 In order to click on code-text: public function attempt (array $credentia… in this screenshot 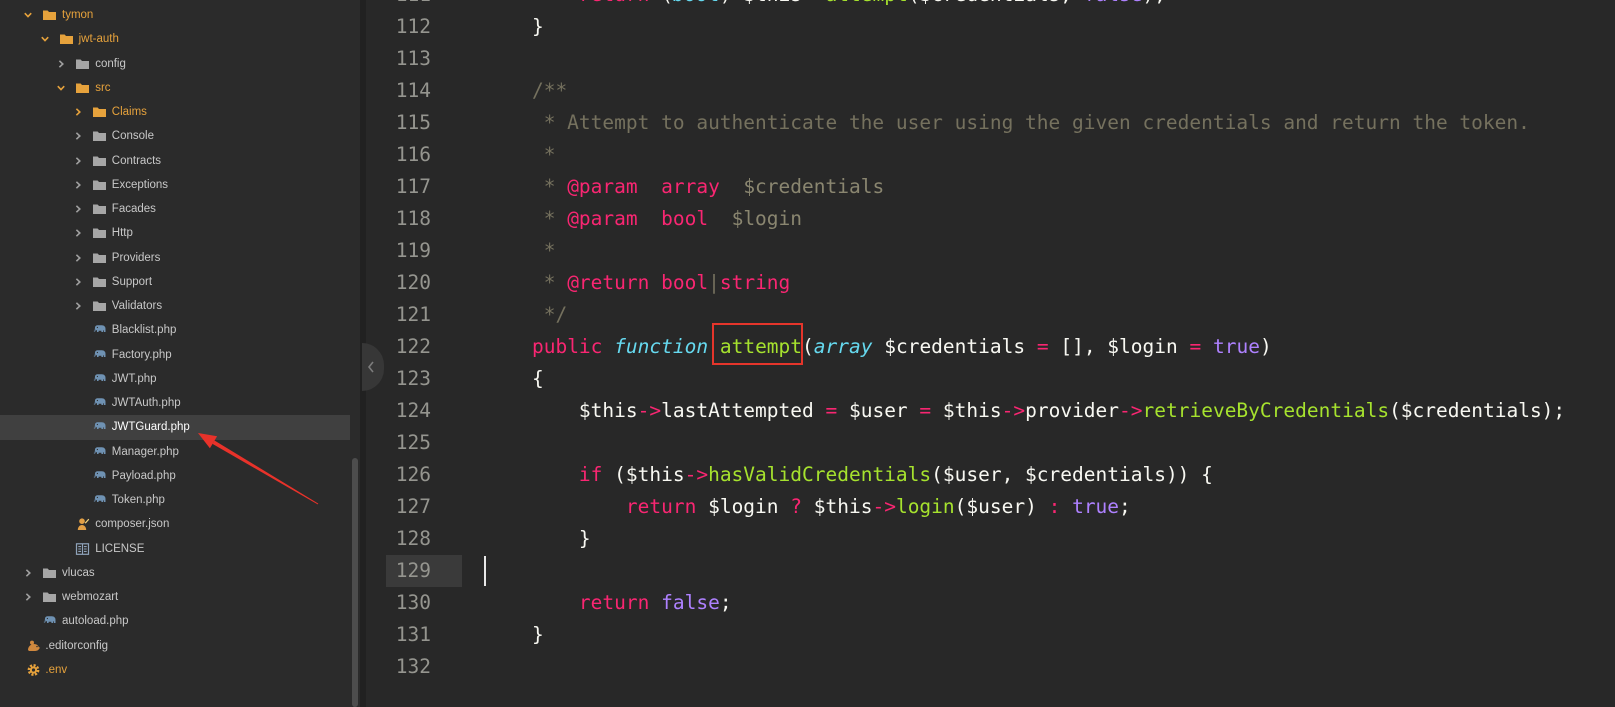, I will do `click(878, 344)`.